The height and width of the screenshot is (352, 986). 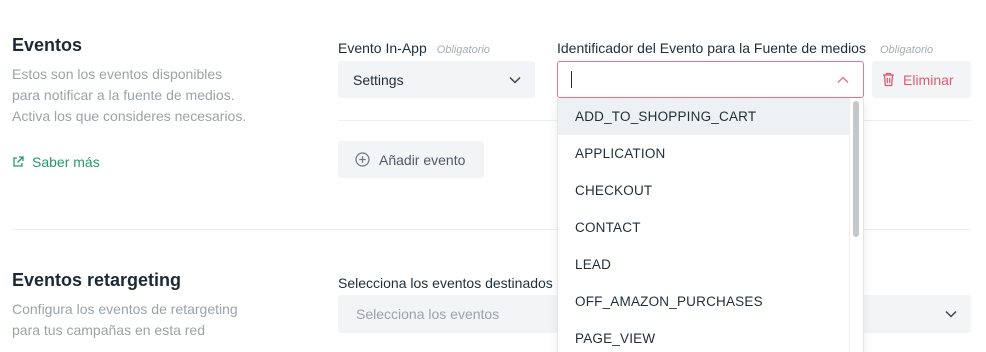 What do you see at coordinates (704, 264) in the screenshot?
I see `dropdown-option: LEAD` at bounding box center [704, 264].